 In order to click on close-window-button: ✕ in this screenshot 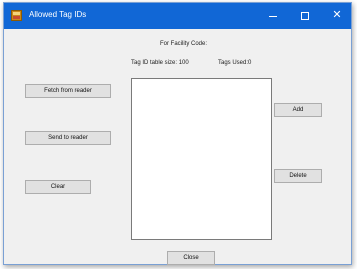, I will do `click(337, 16)`.